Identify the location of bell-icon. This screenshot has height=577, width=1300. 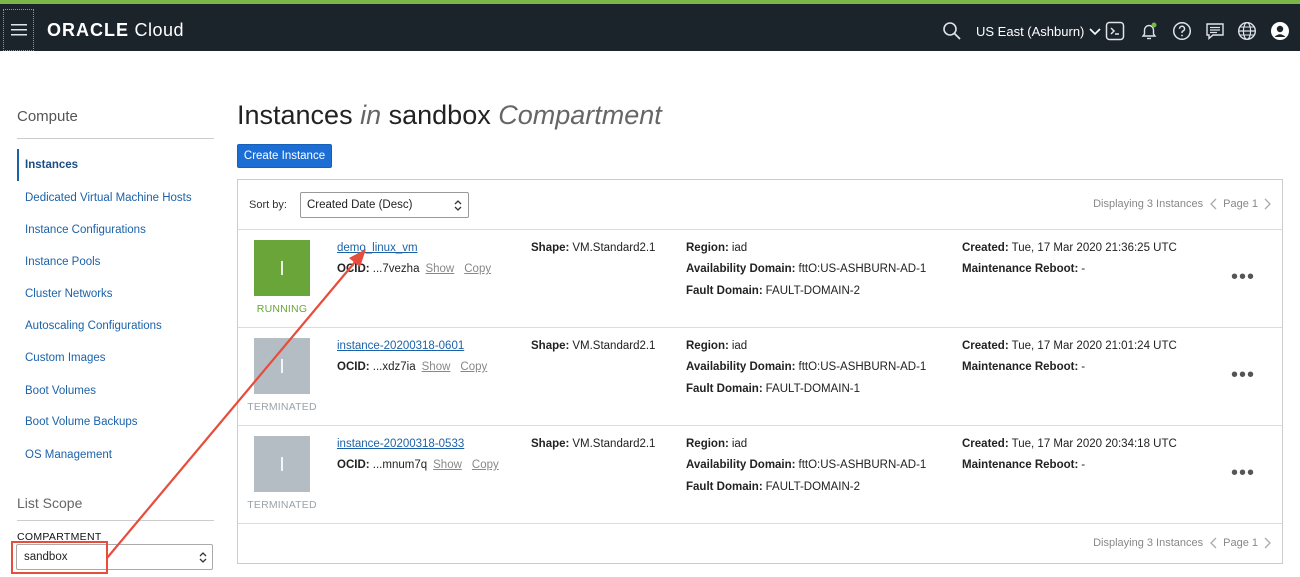
(1149, 31).